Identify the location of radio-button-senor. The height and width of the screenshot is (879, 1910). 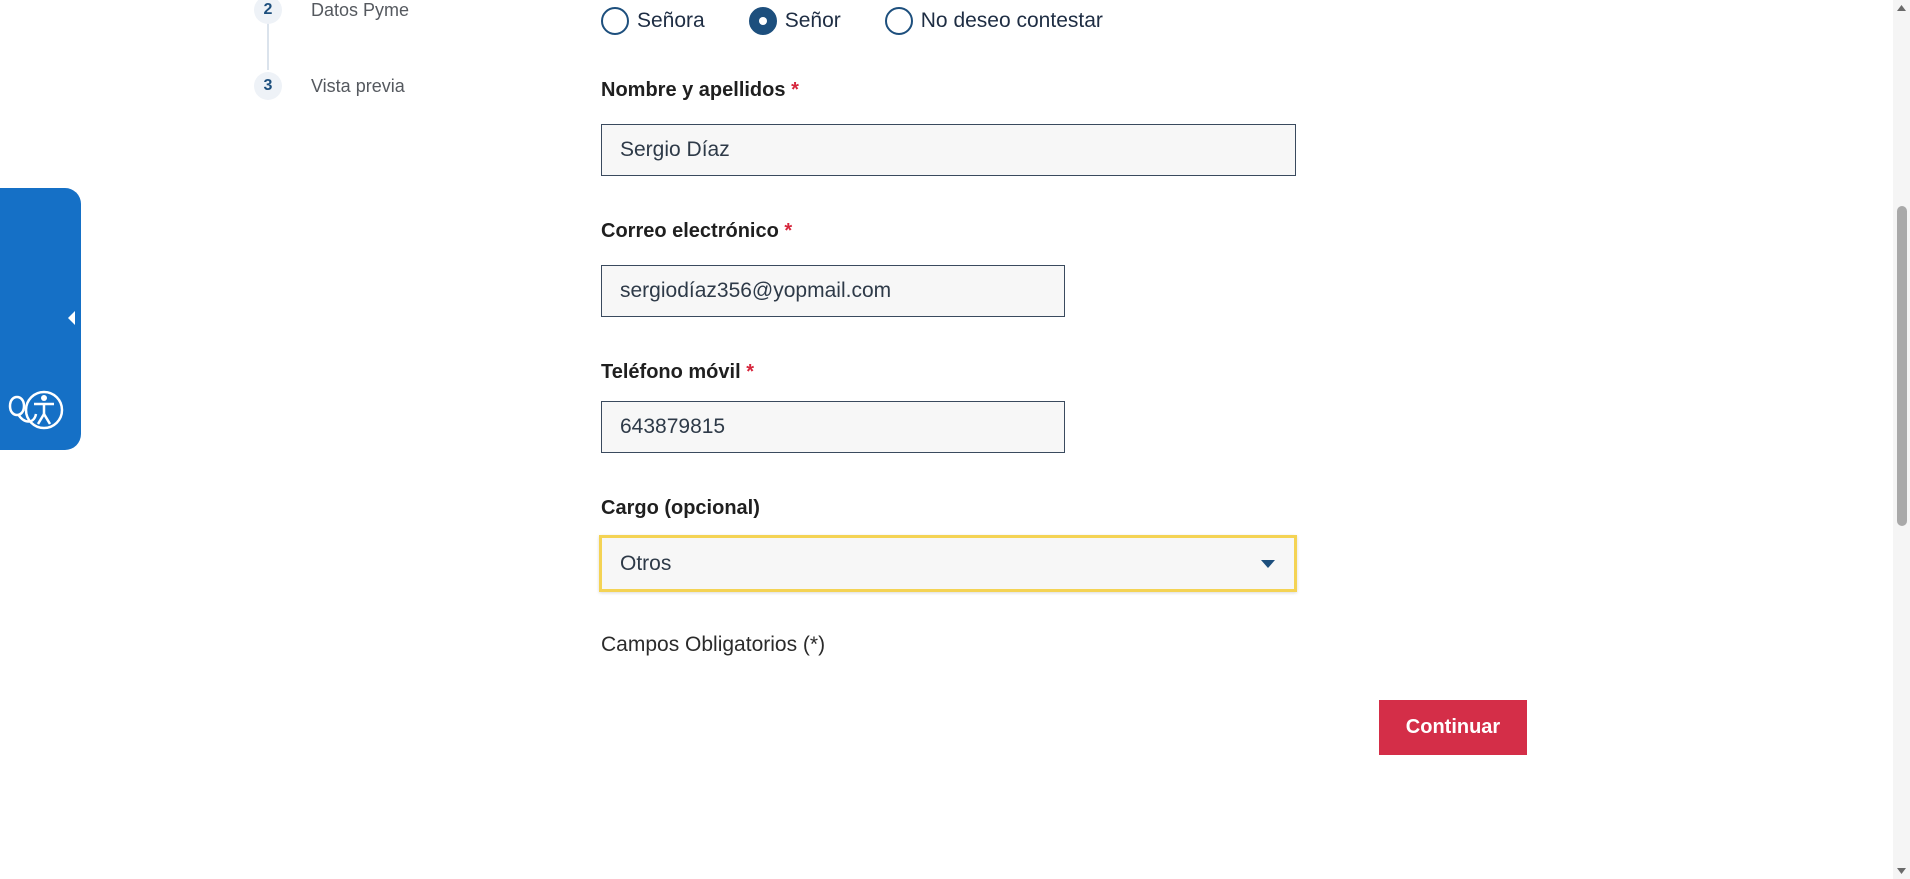
(762, 21).